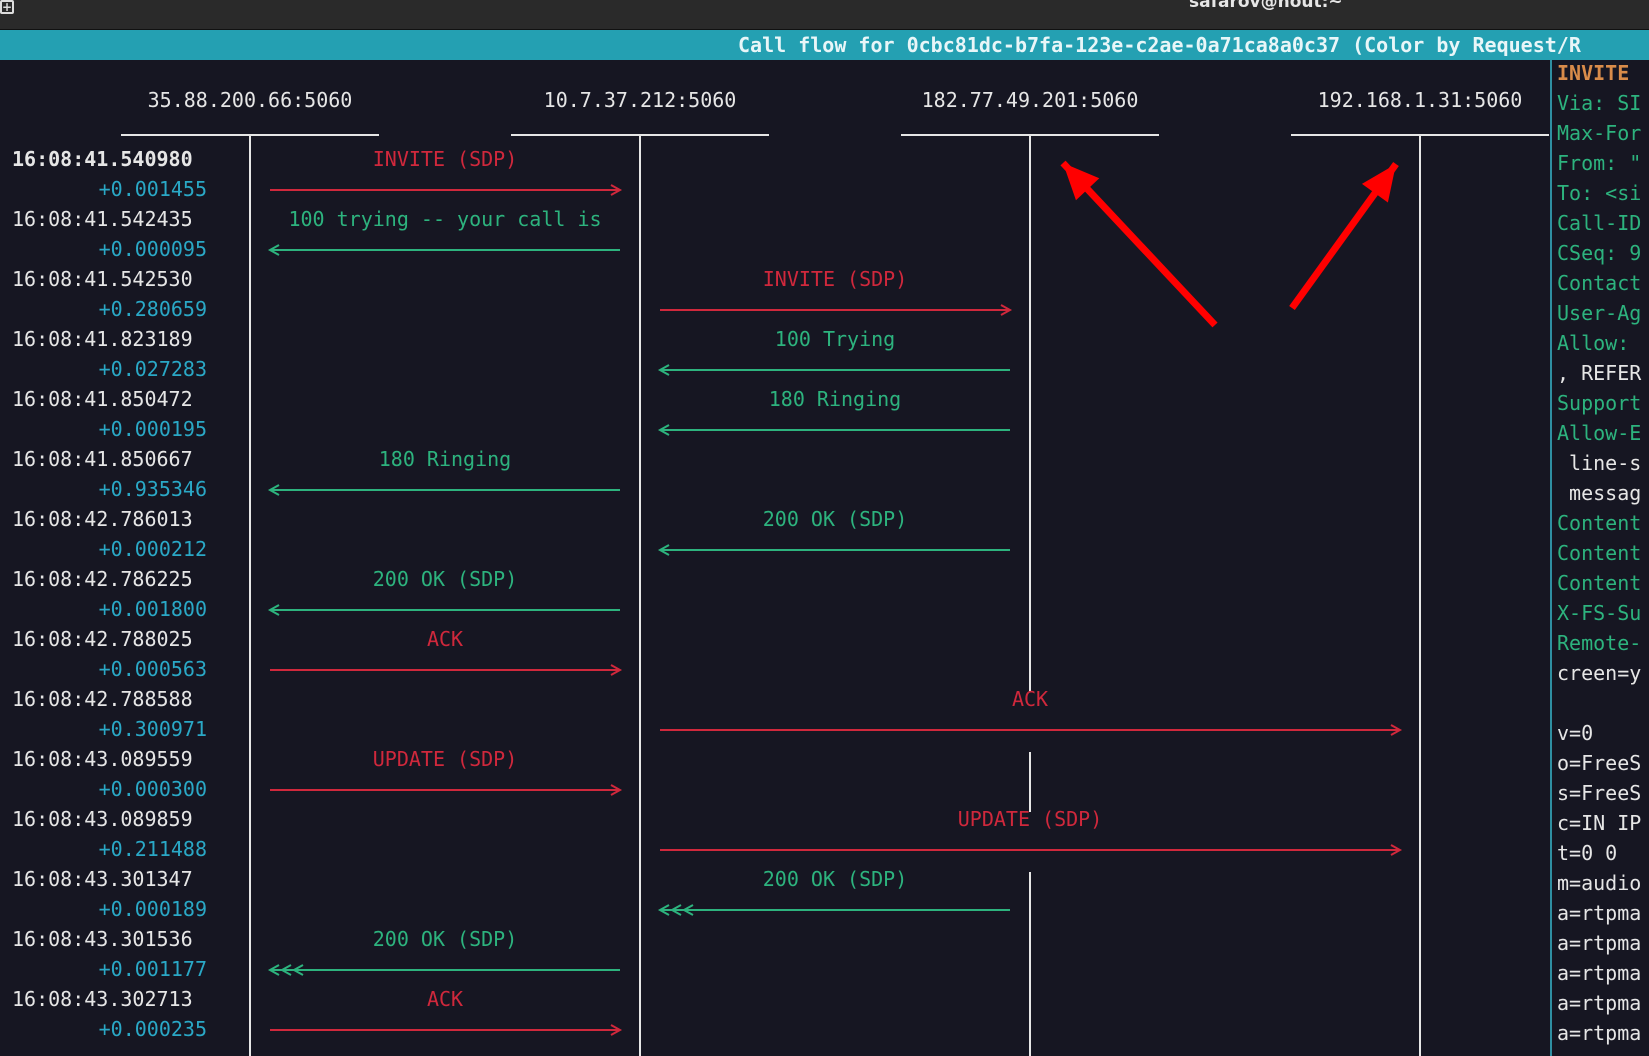  What do you see at coordinates (153, 669) in the screenshot?
I see `row-delta: +0.000563` at bounding box center [153, 669].